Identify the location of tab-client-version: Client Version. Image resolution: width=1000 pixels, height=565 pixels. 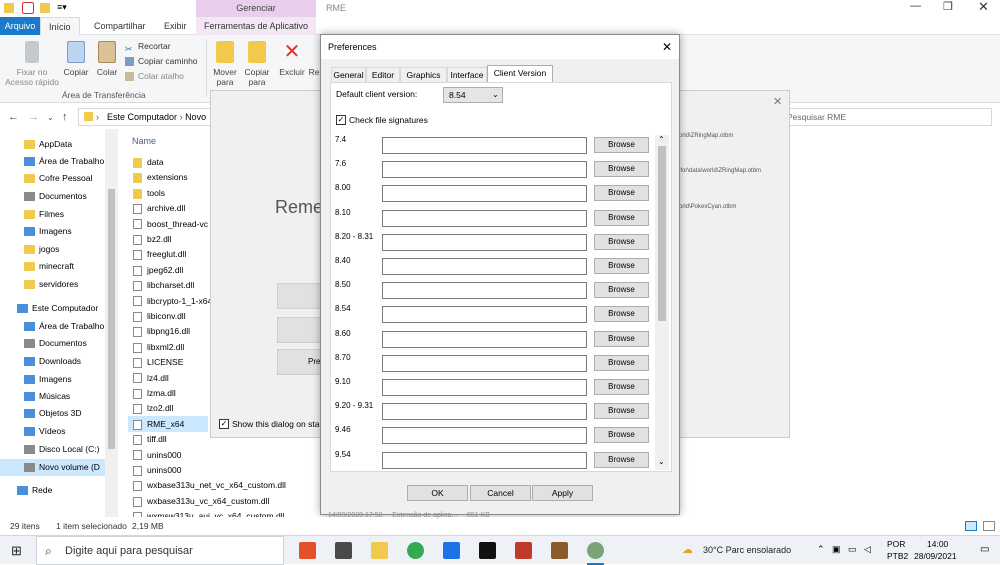
(520, 74).